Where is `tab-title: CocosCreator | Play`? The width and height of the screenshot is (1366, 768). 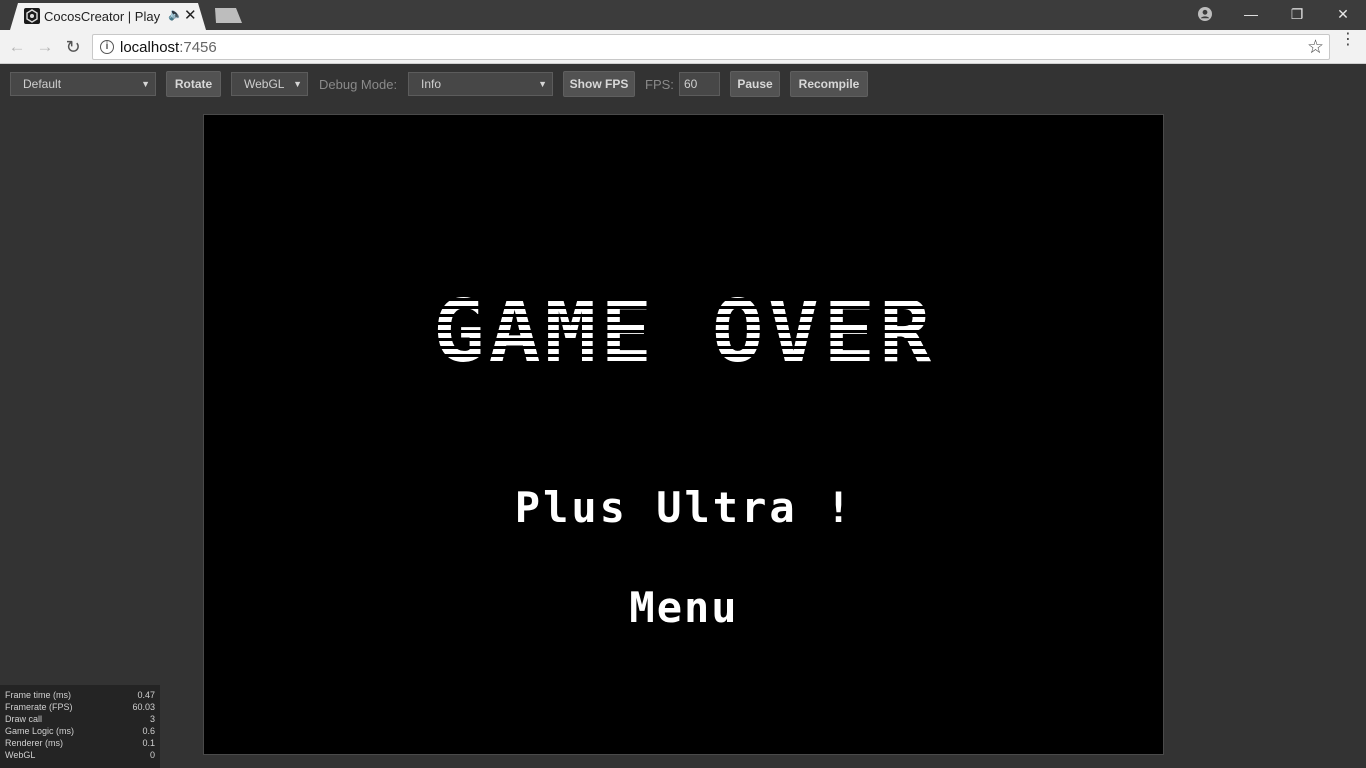
tab-title: CocosCreator | Play is located at coordinates (102, 16).